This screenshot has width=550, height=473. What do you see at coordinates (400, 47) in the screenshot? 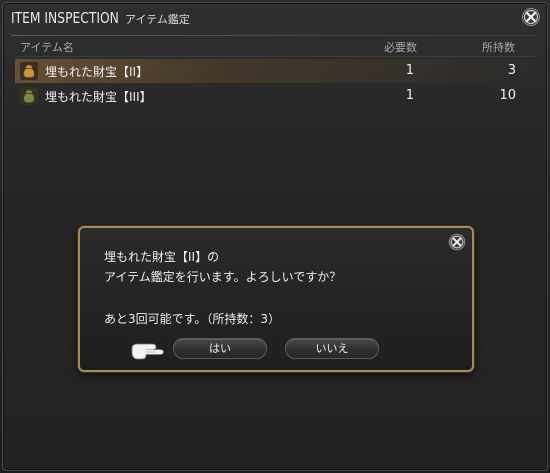
I see `column-header-required: 必要数` at bounding box center [400, 47].